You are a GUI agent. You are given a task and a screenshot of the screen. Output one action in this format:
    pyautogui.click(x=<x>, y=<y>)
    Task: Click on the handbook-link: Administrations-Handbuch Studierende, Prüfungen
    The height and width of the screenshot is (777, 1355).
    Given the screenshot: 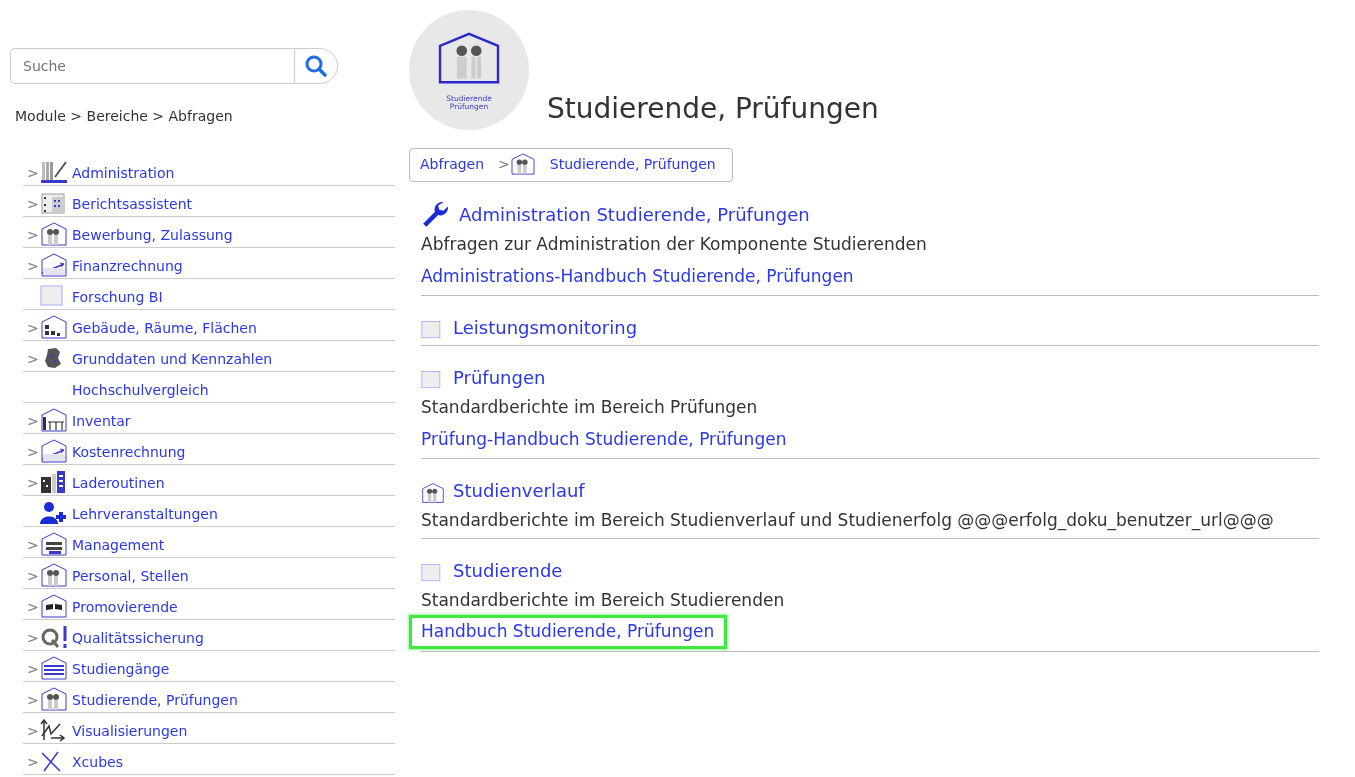 What is the action you would take?
    pyautogui.click(x=638, y=276)
    